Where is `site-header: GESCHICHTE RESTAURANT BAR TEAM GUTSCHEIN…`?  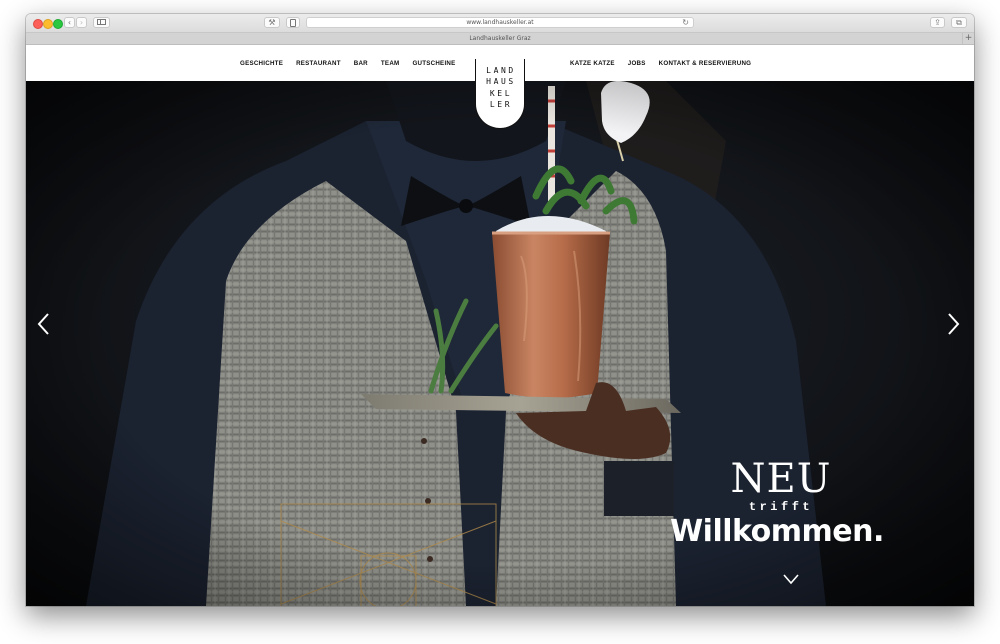
site-header: GESCHICHTE RESTAURANT BAR TEAM GUTSCHEIN… is located at coordinates (500, 87).